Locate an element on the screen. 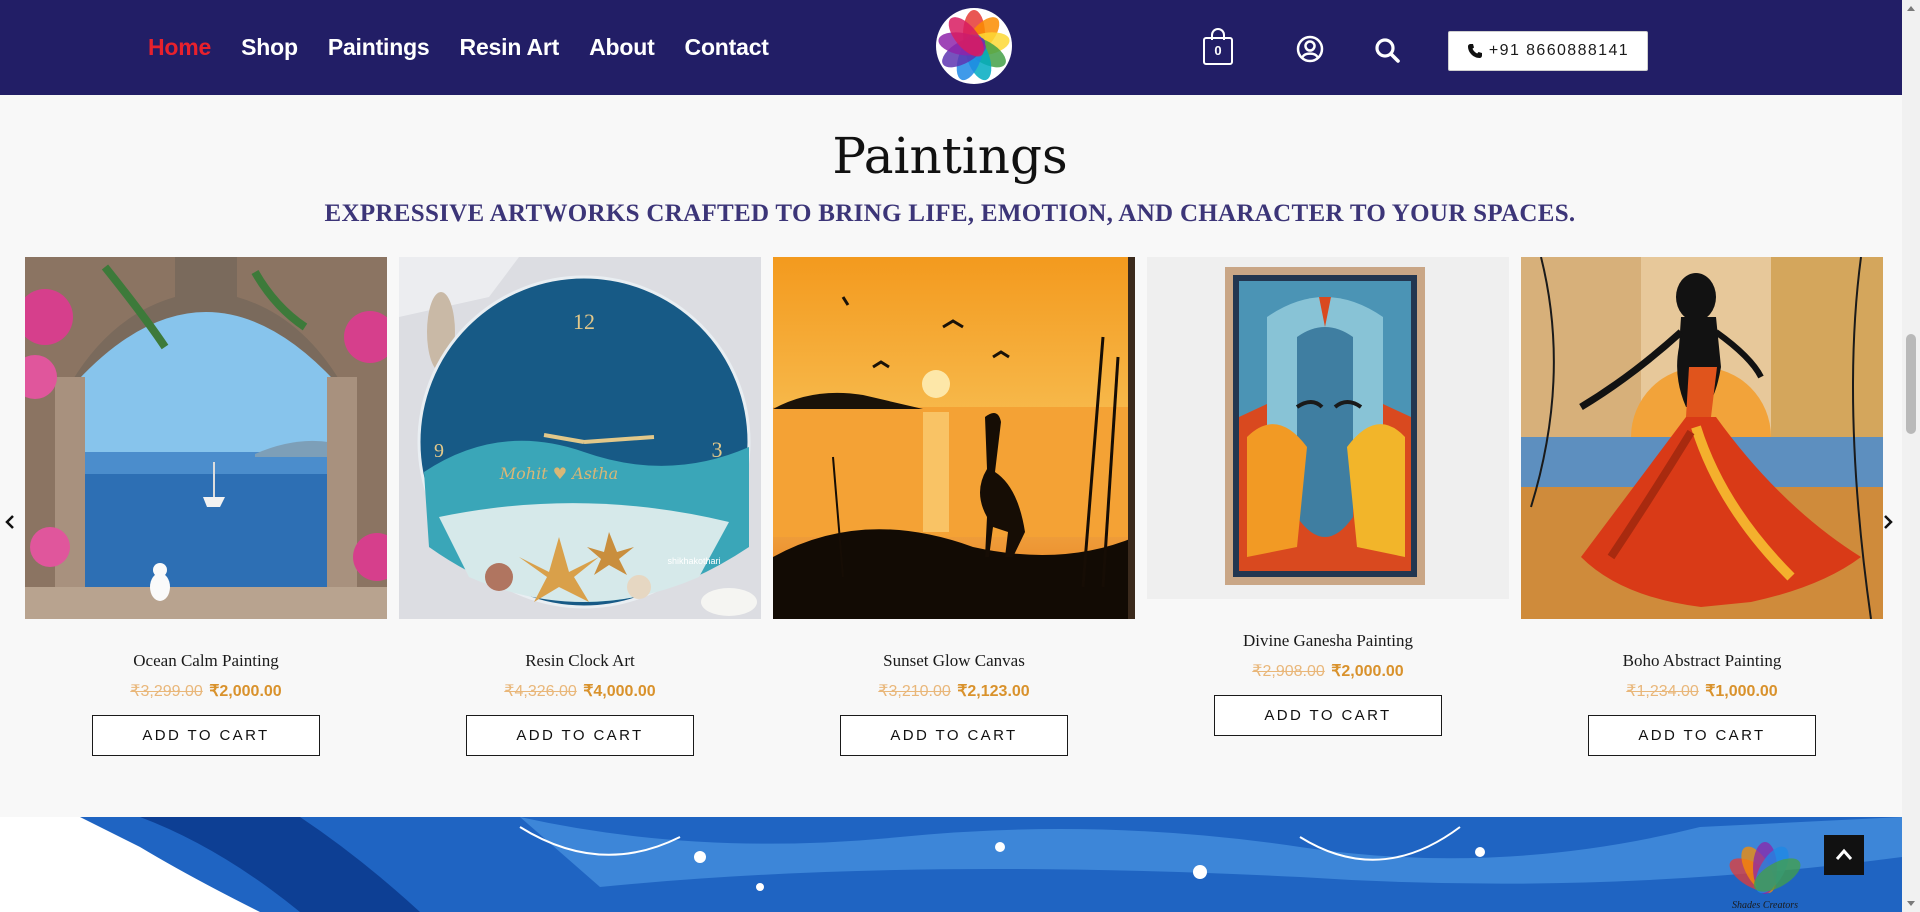  product-name: Boho Abstract Painting is located at coordinates (1702, 661).